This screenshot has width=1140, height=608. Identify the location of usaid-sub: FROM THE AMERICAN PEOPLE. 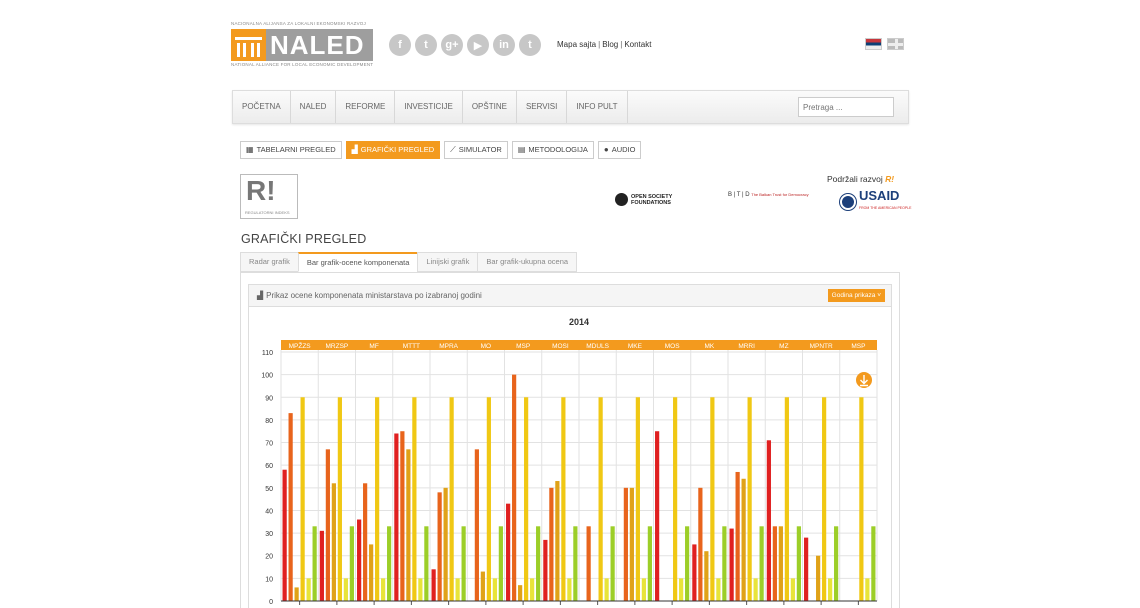
(885, 208).